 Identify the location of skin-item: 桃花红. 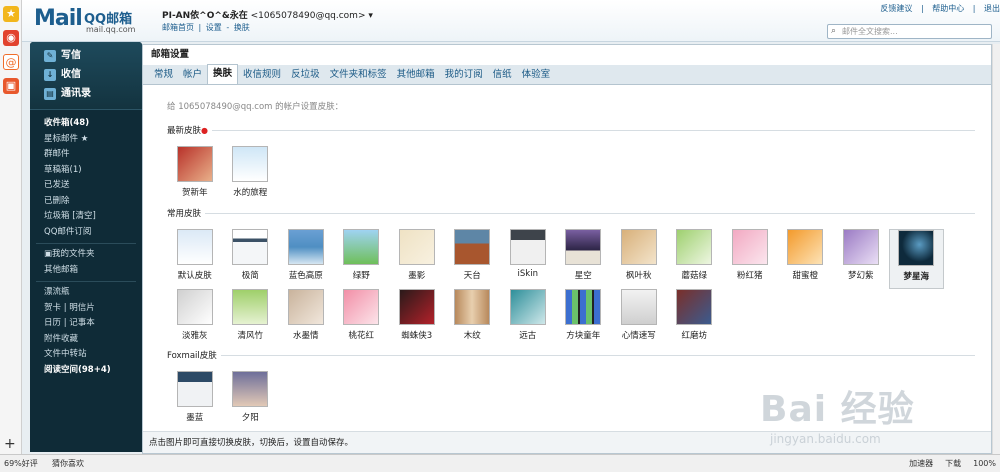
(362, 319).